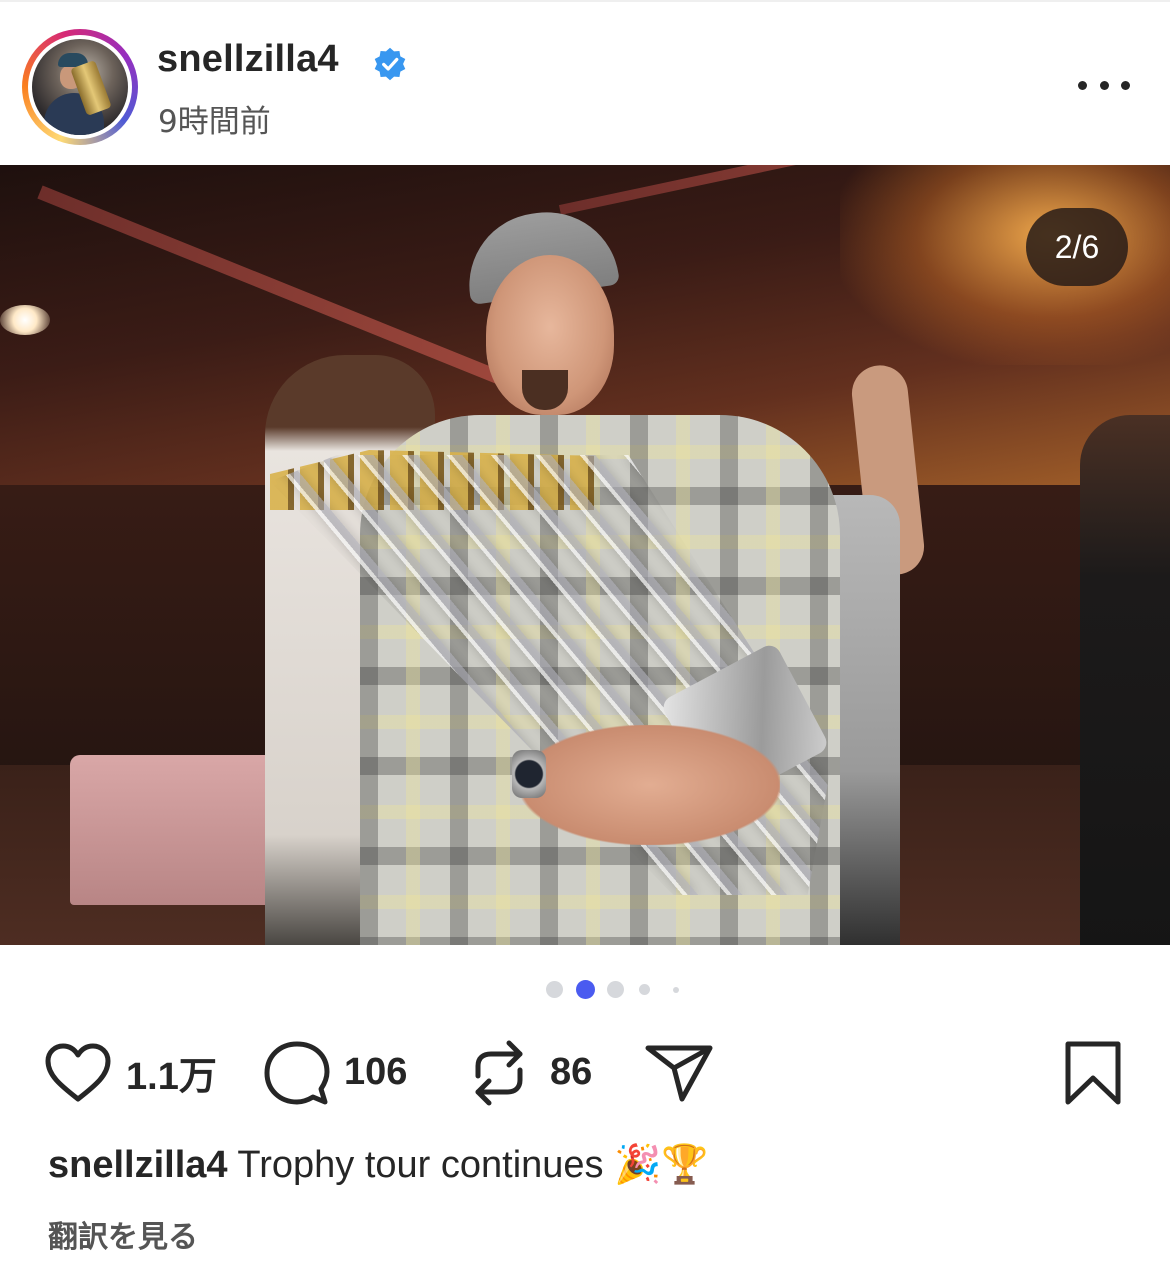 Image resolution: width=1170 pixels, height=1285 pixels. I want to click on bookmark-icon, so click(1093, 1072).